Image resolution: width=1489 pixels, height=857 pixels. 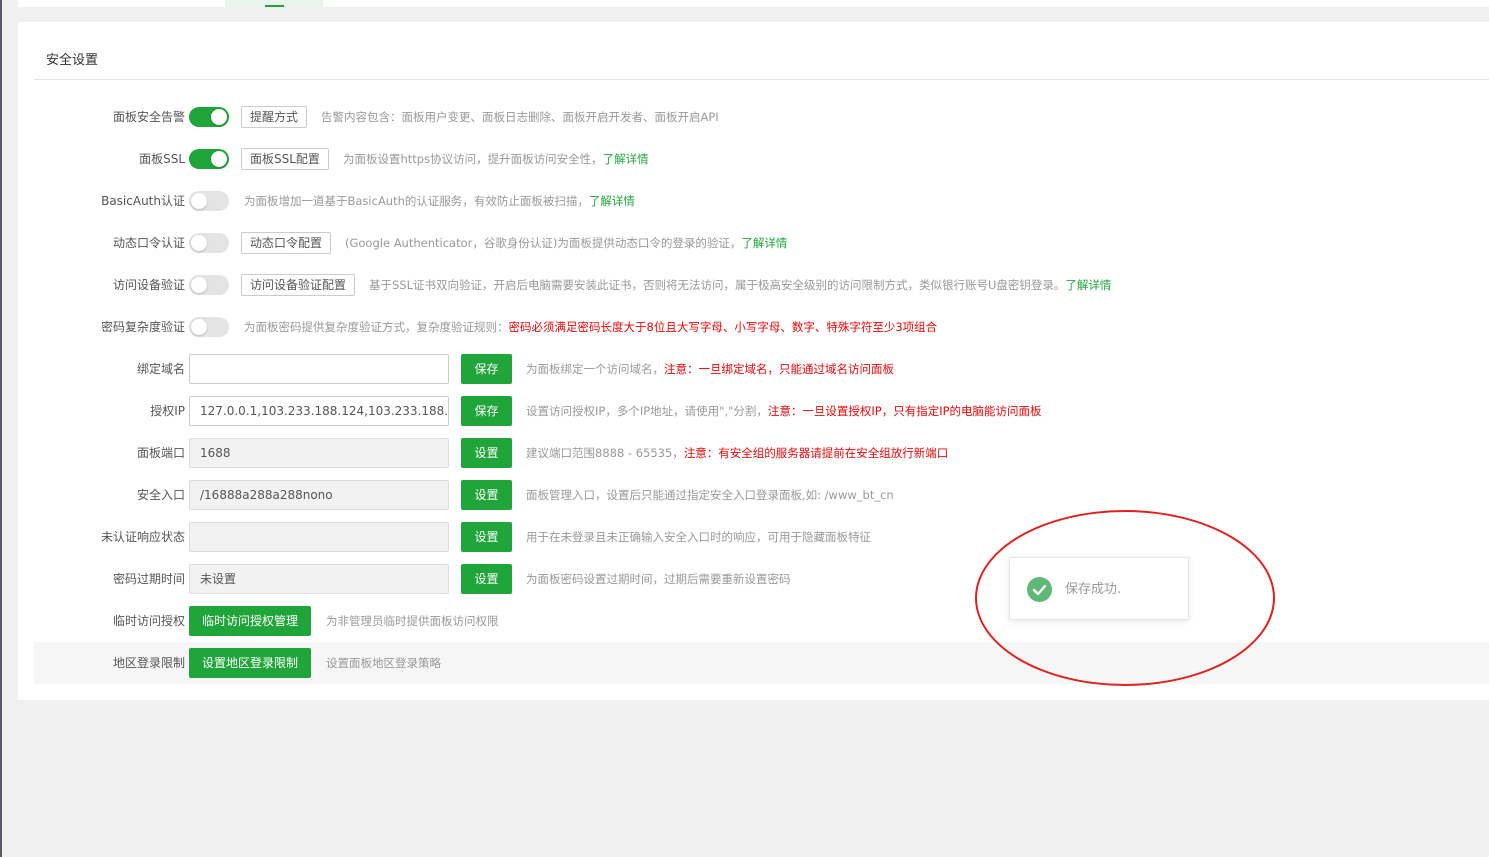 I want to click on description-text: 为非管理员临时提供面板访问权限, so click(x=412, y=621).